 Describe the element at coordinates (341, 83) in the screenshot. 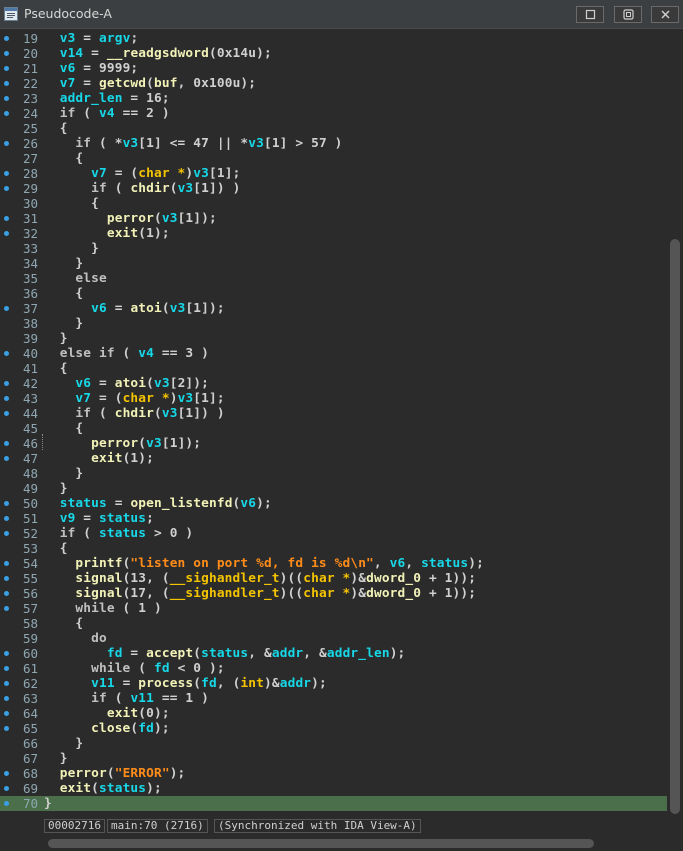

I see `code-line: 22 v7 = getcwd(buf, 0x100u);` at that location.